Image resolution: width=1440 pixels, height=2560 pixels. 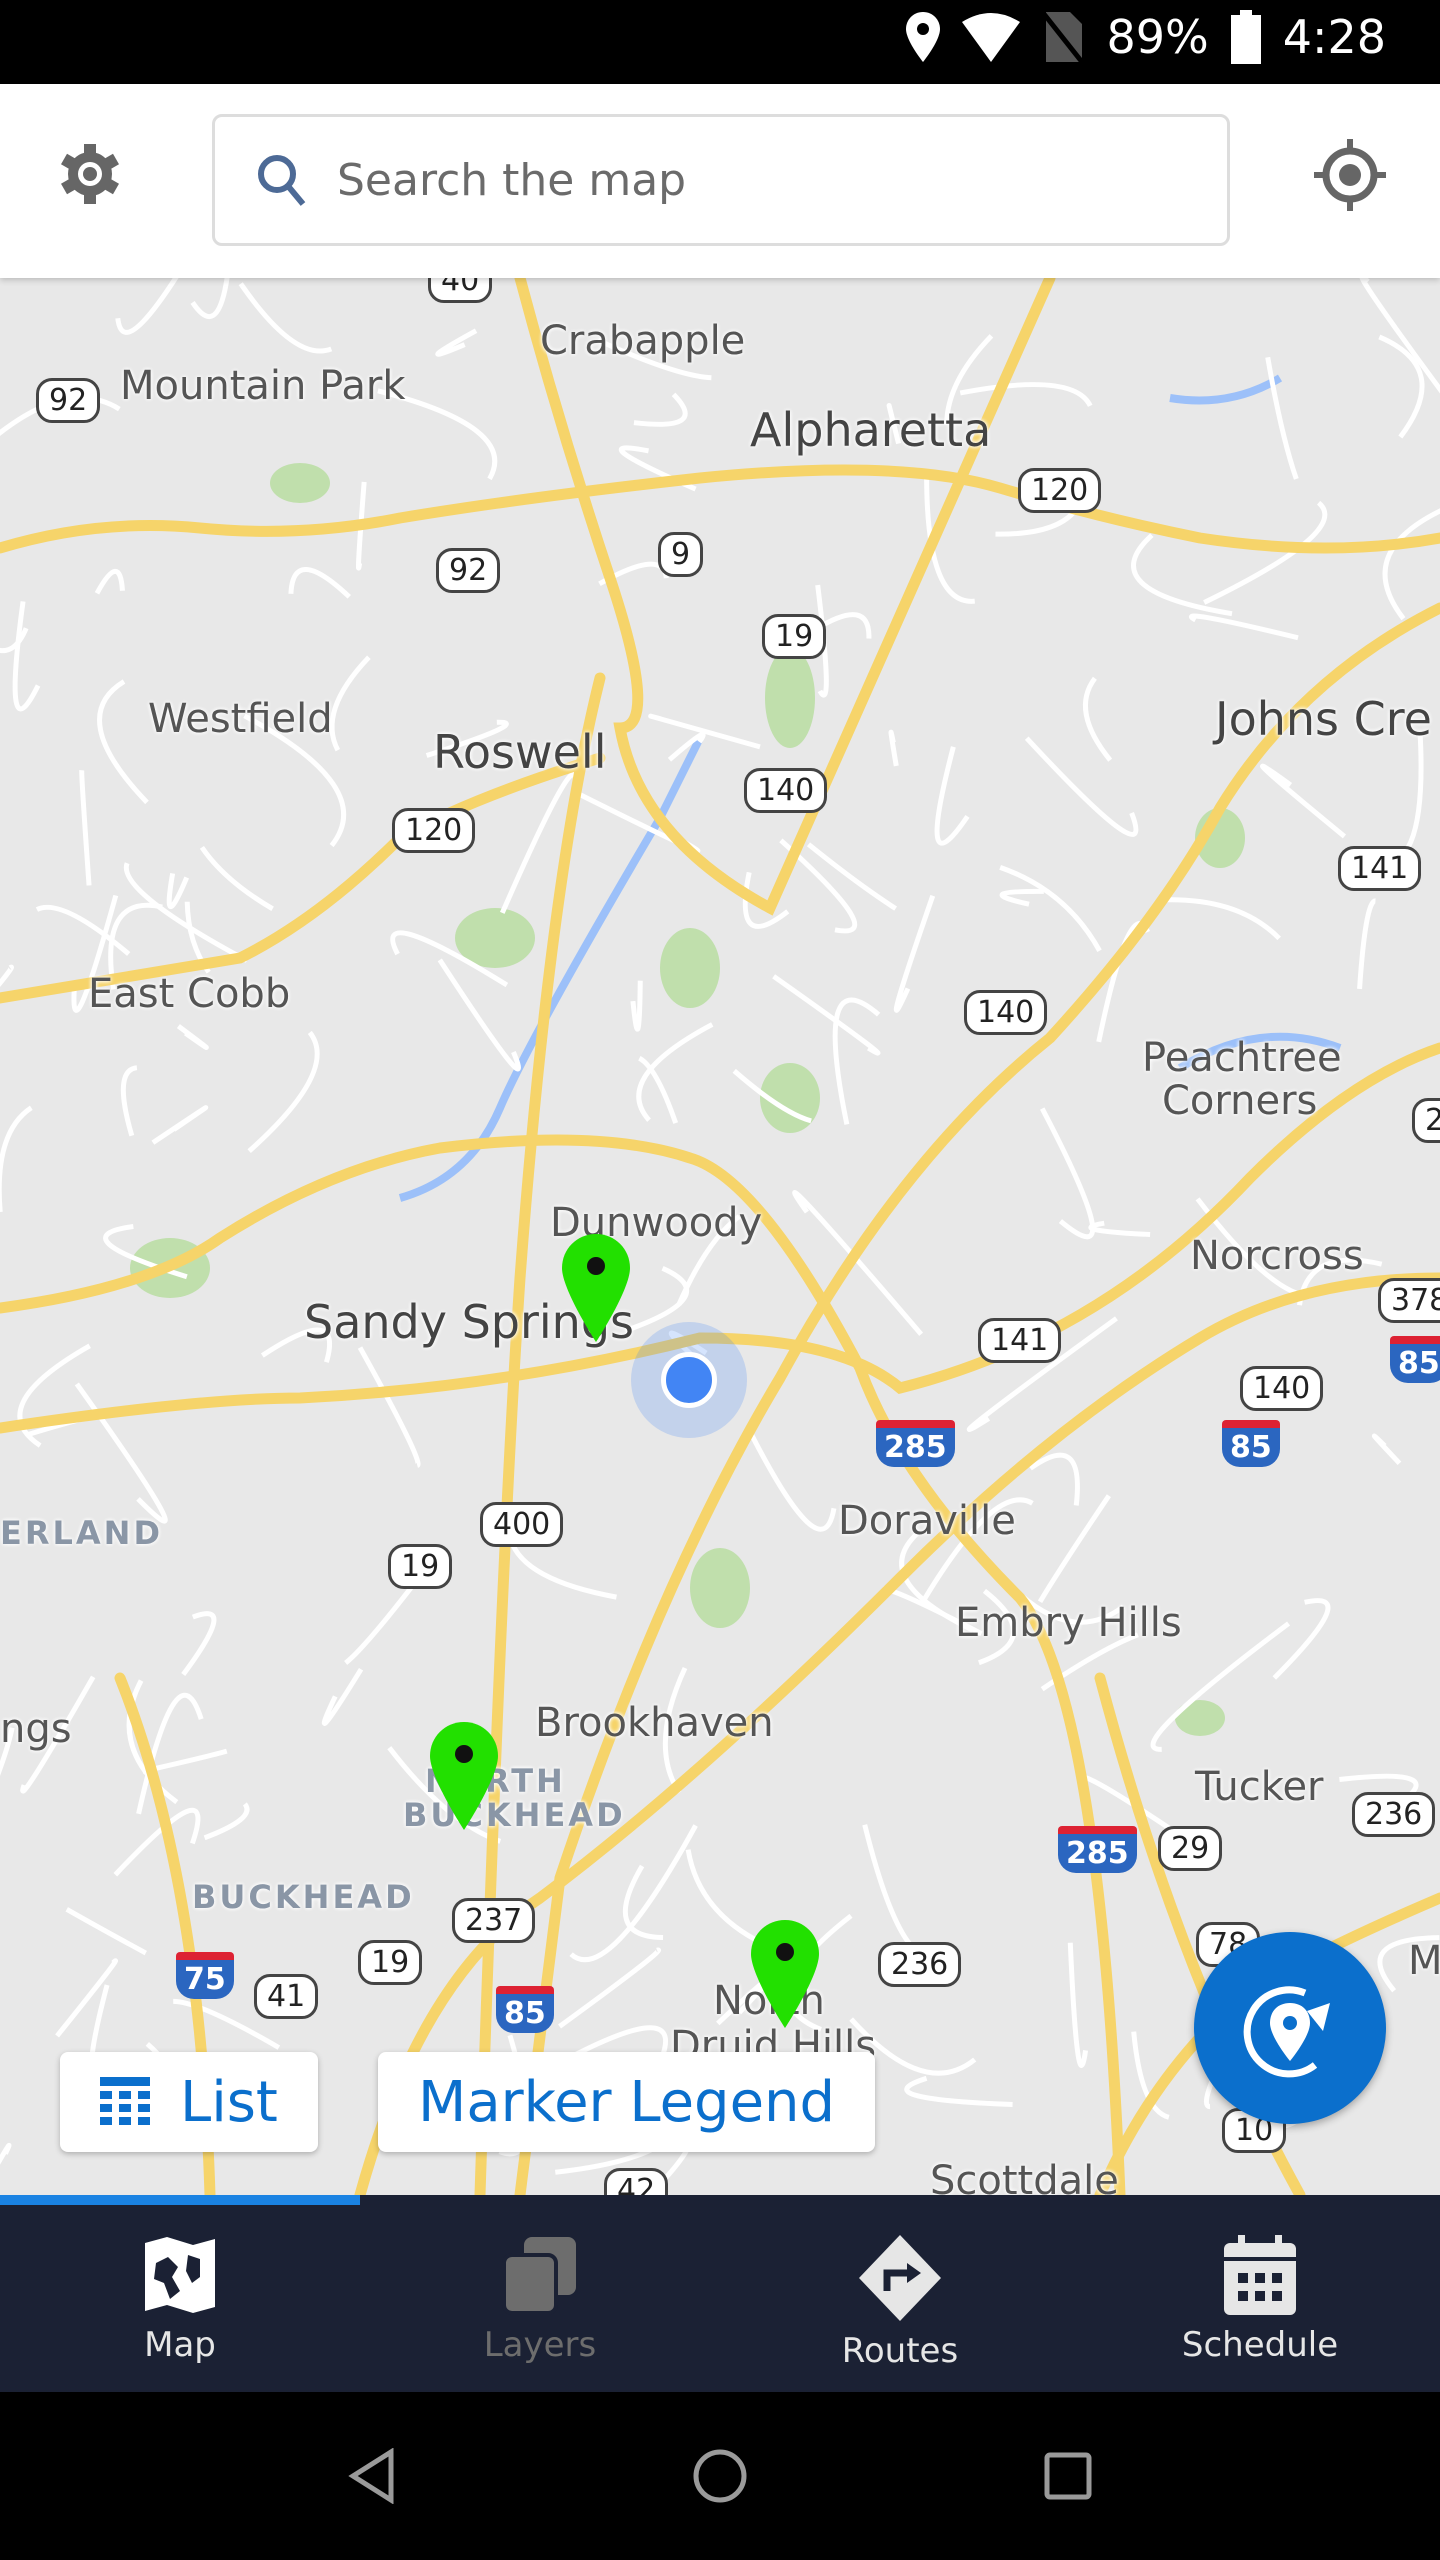 I want to click on layers-icon, so click(x=539, y=2276).